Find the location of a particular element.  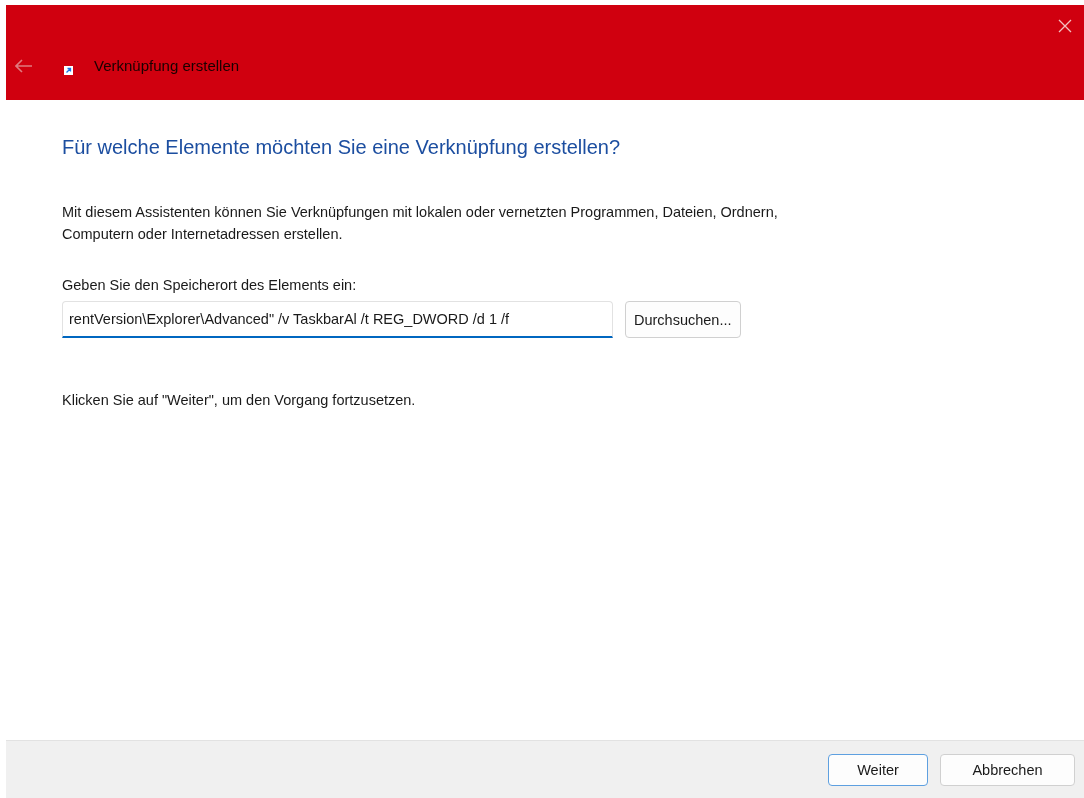

continue-hint: Klicken Sie auf "Weiter", um den Vorgang fortzusetzen. is located at coordinates (239, 400).